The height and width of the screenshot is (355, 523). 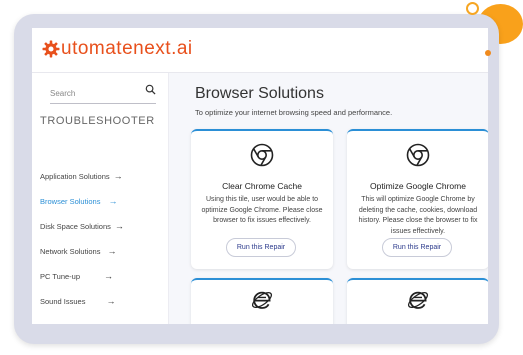 I want to click on brand-logo: utomate next .ai, so click(x=117, y=49).